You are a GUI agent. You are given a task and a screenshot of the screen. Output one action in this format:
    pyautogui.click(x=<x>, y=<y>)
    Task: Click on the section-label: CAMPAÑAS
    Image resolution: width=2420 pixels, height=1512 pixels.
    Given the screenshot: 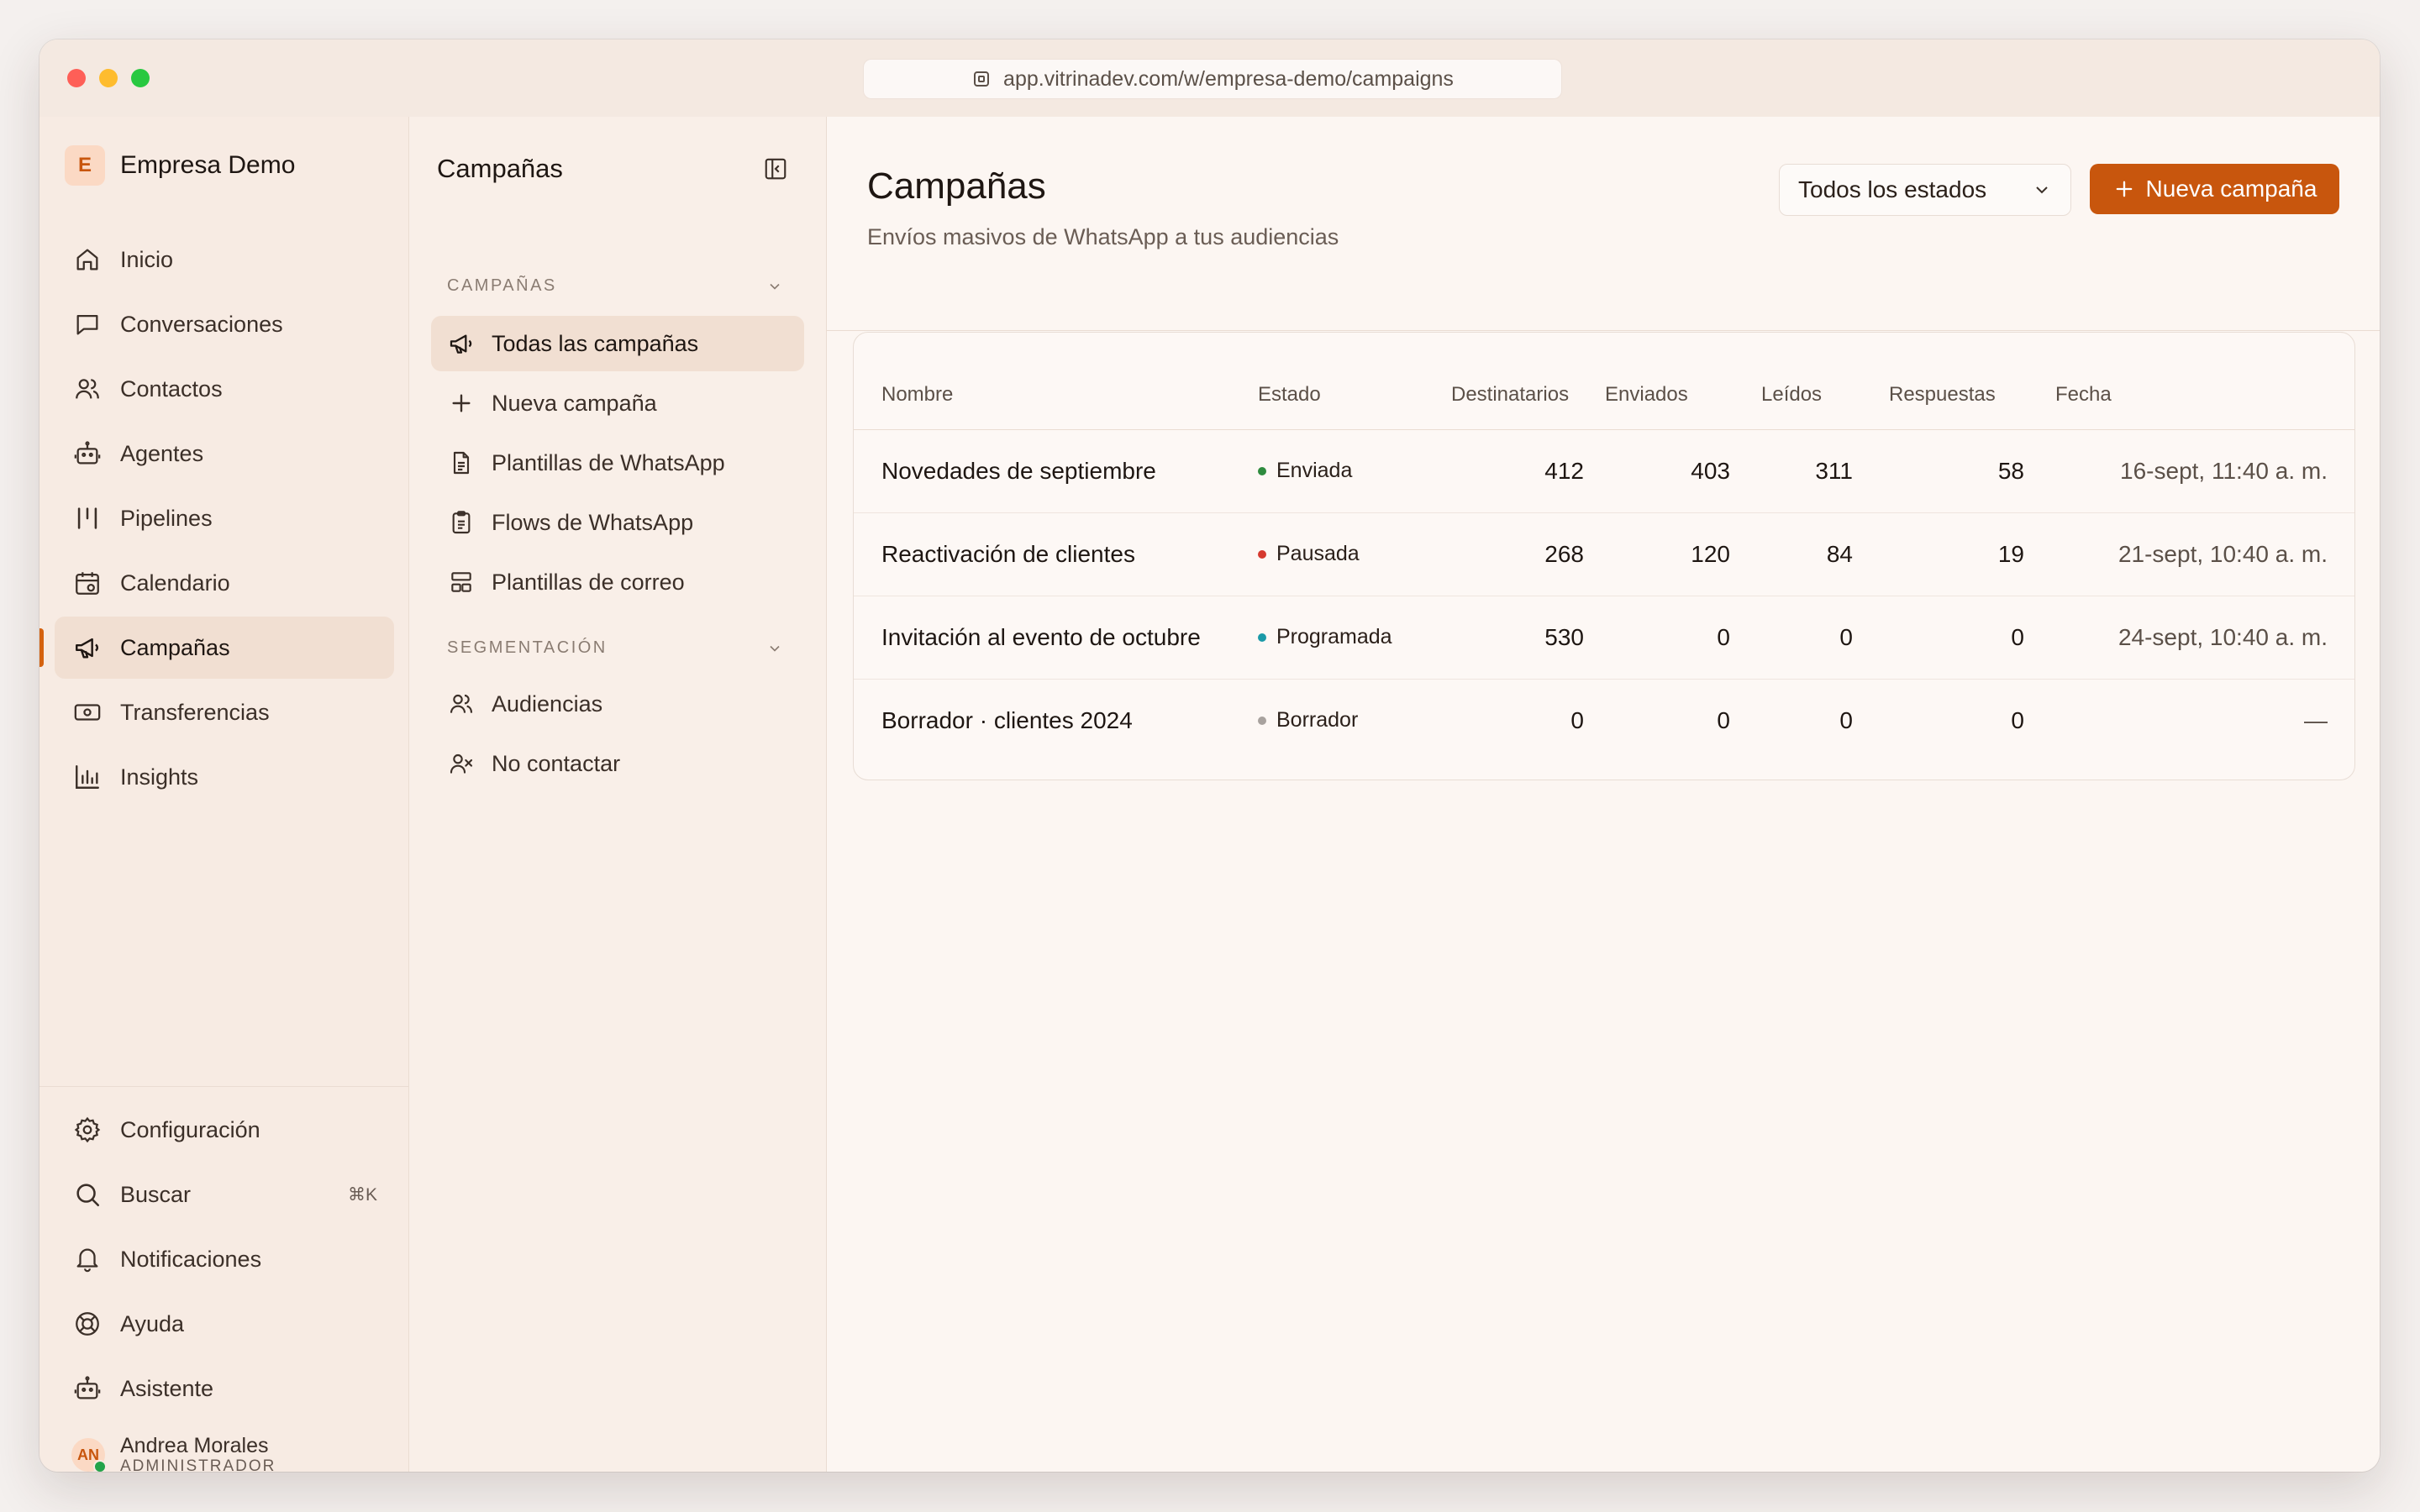 What is the action you would take?
    pyautogui.click(x=502, y=285)
    